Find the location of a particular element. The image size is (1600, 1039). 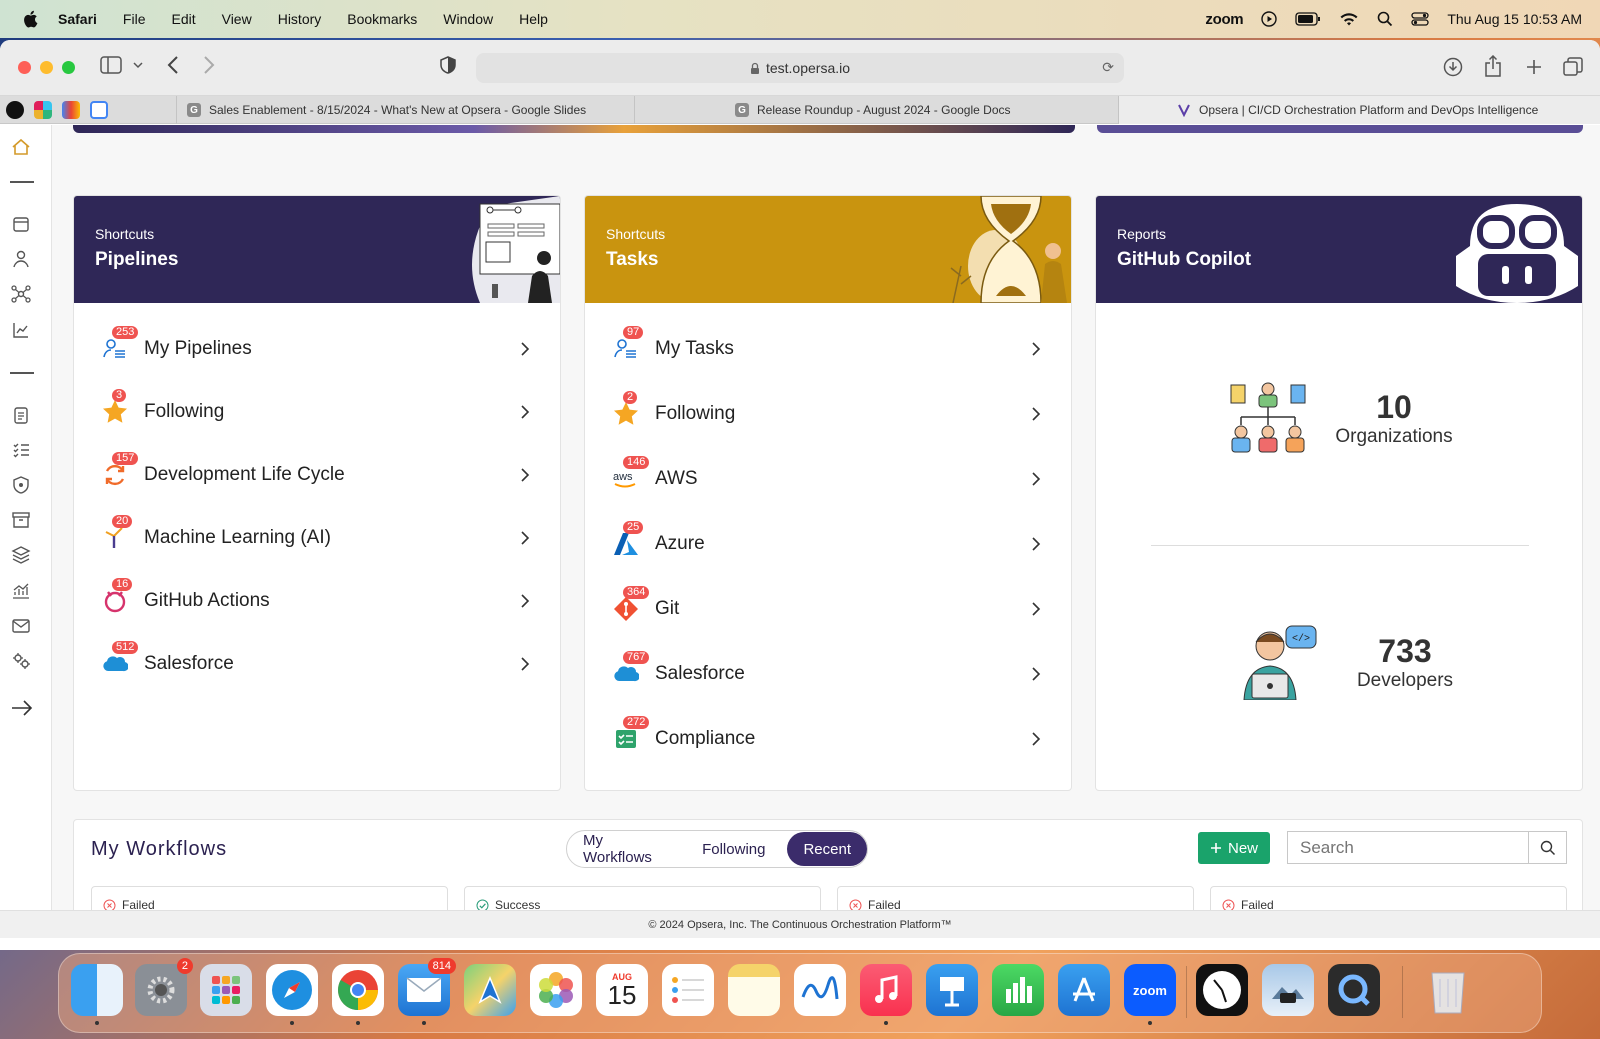

pinned-slack-icon is located at coordinates (43, 110).